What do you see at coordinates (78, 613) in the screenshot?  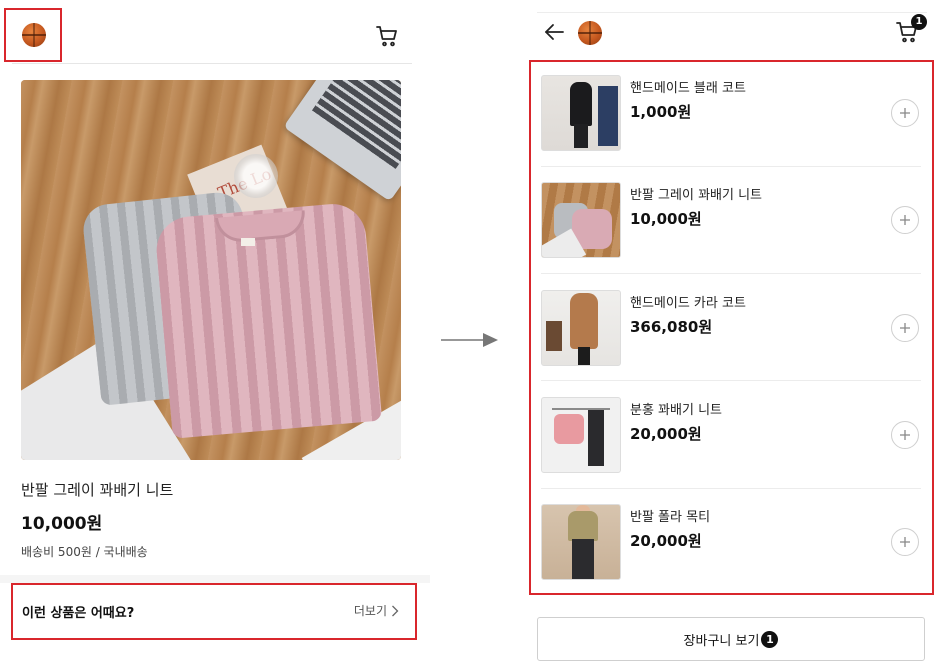 I see `recommend-title: 이런 상품은 어때요?` at bounding box center [78, 613].